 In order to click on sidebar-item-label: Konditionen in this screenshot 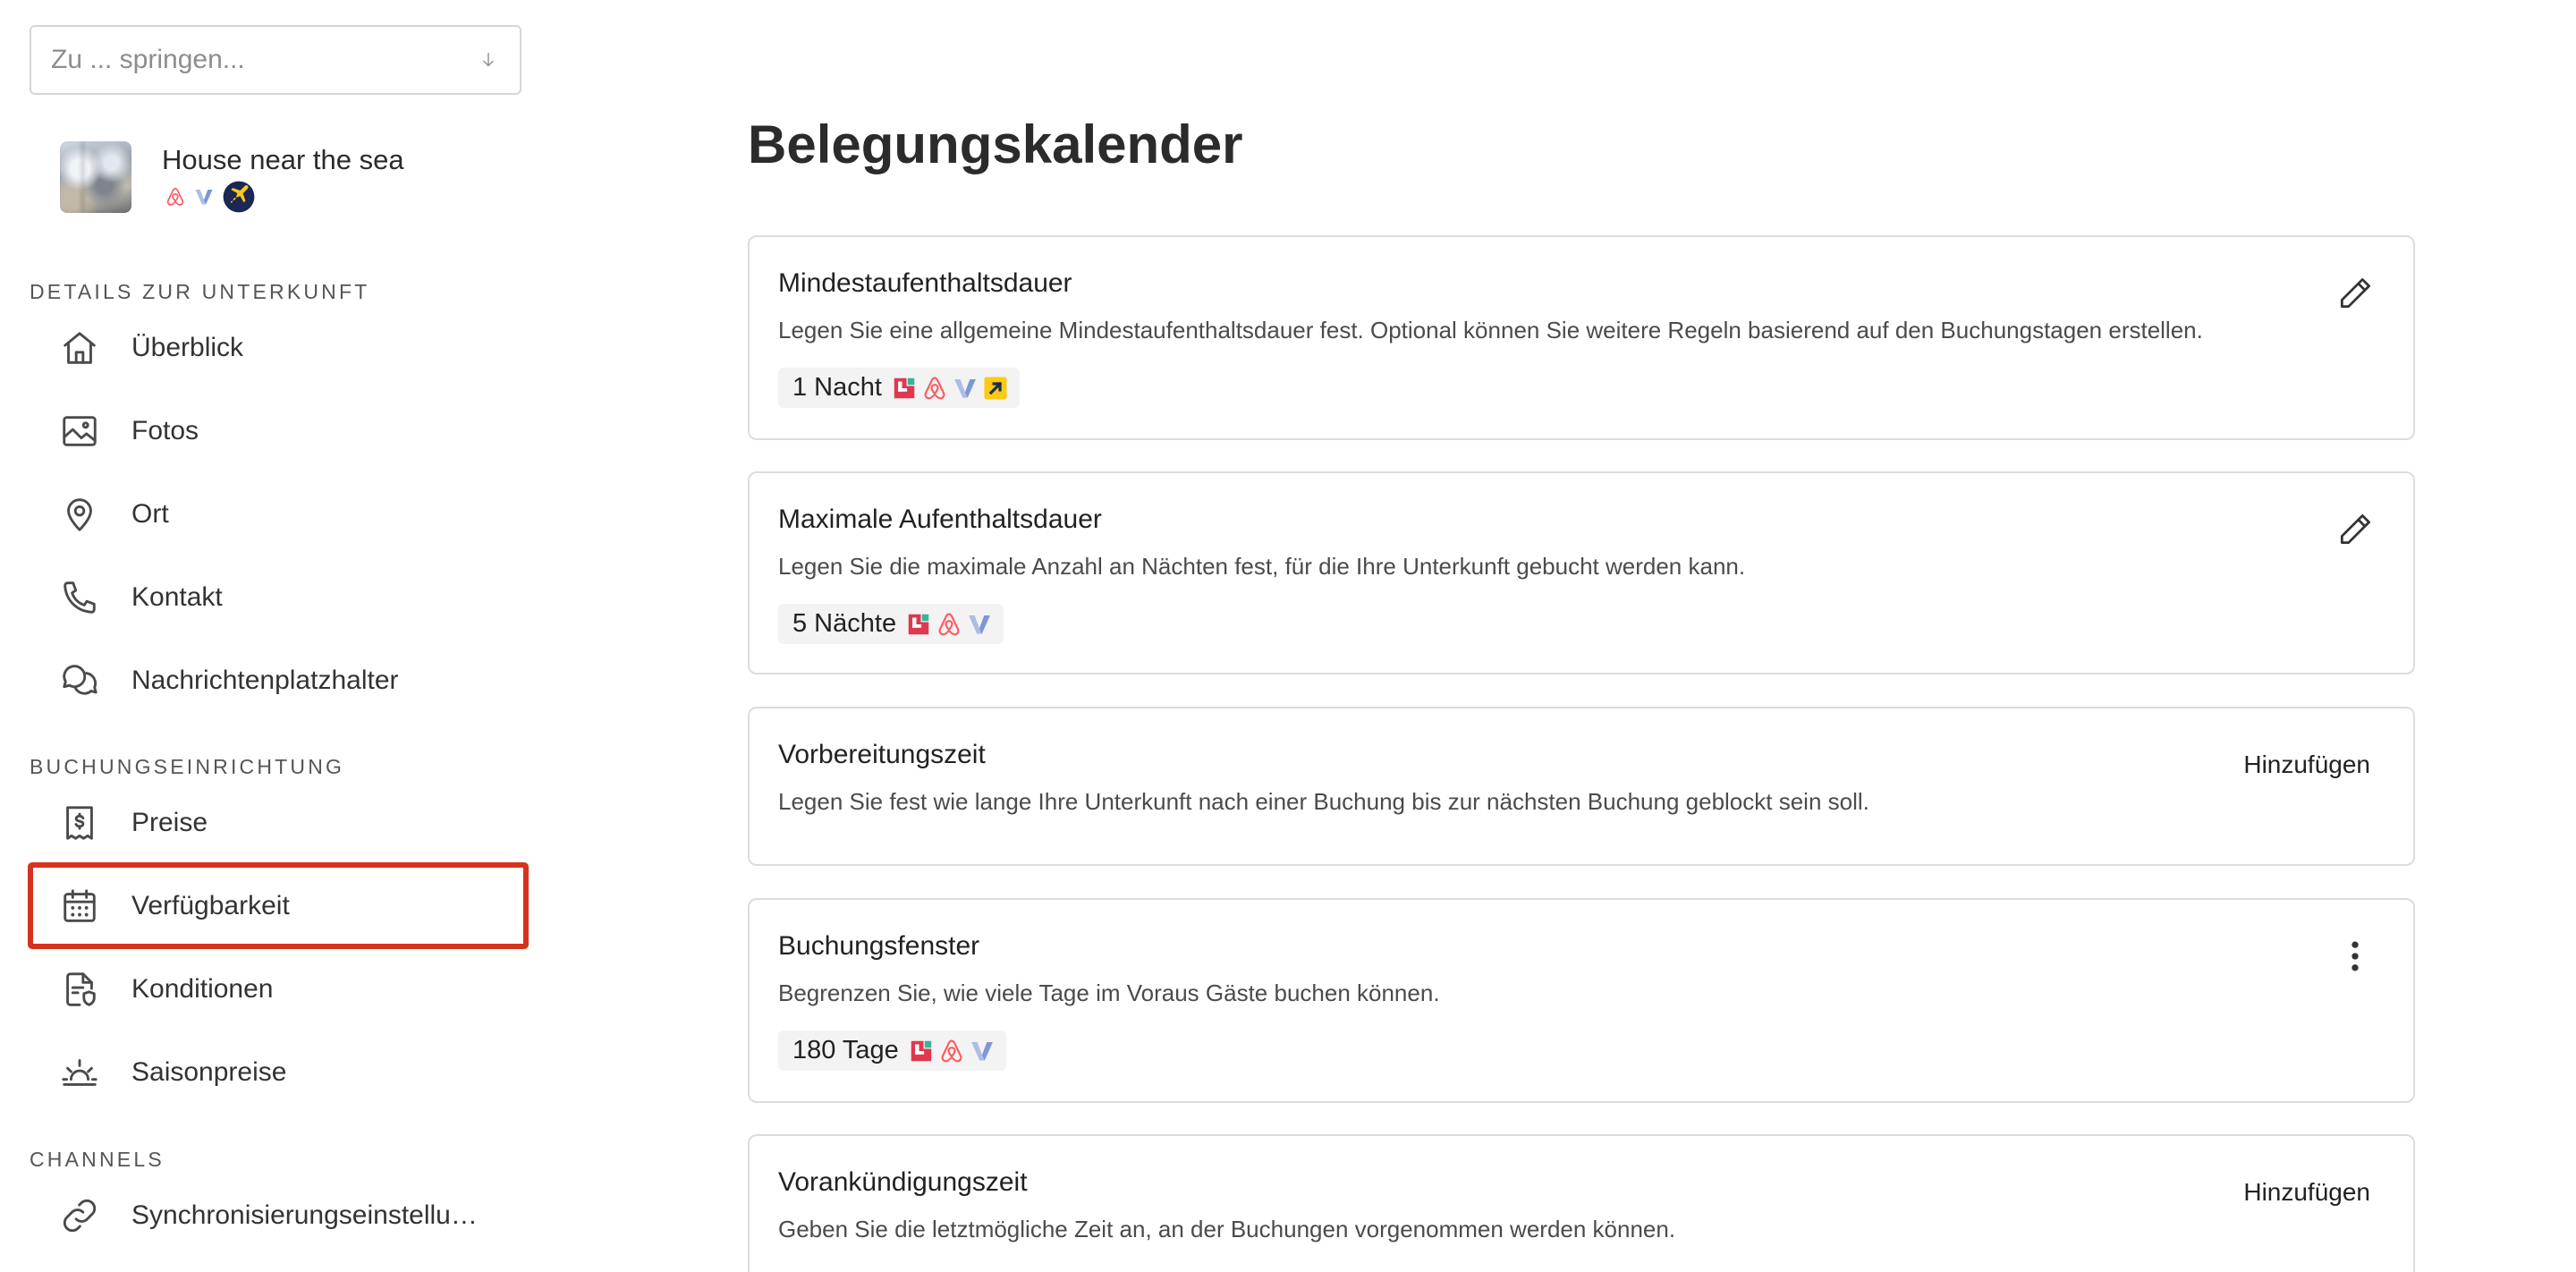, I will do `click(202, 988)`.